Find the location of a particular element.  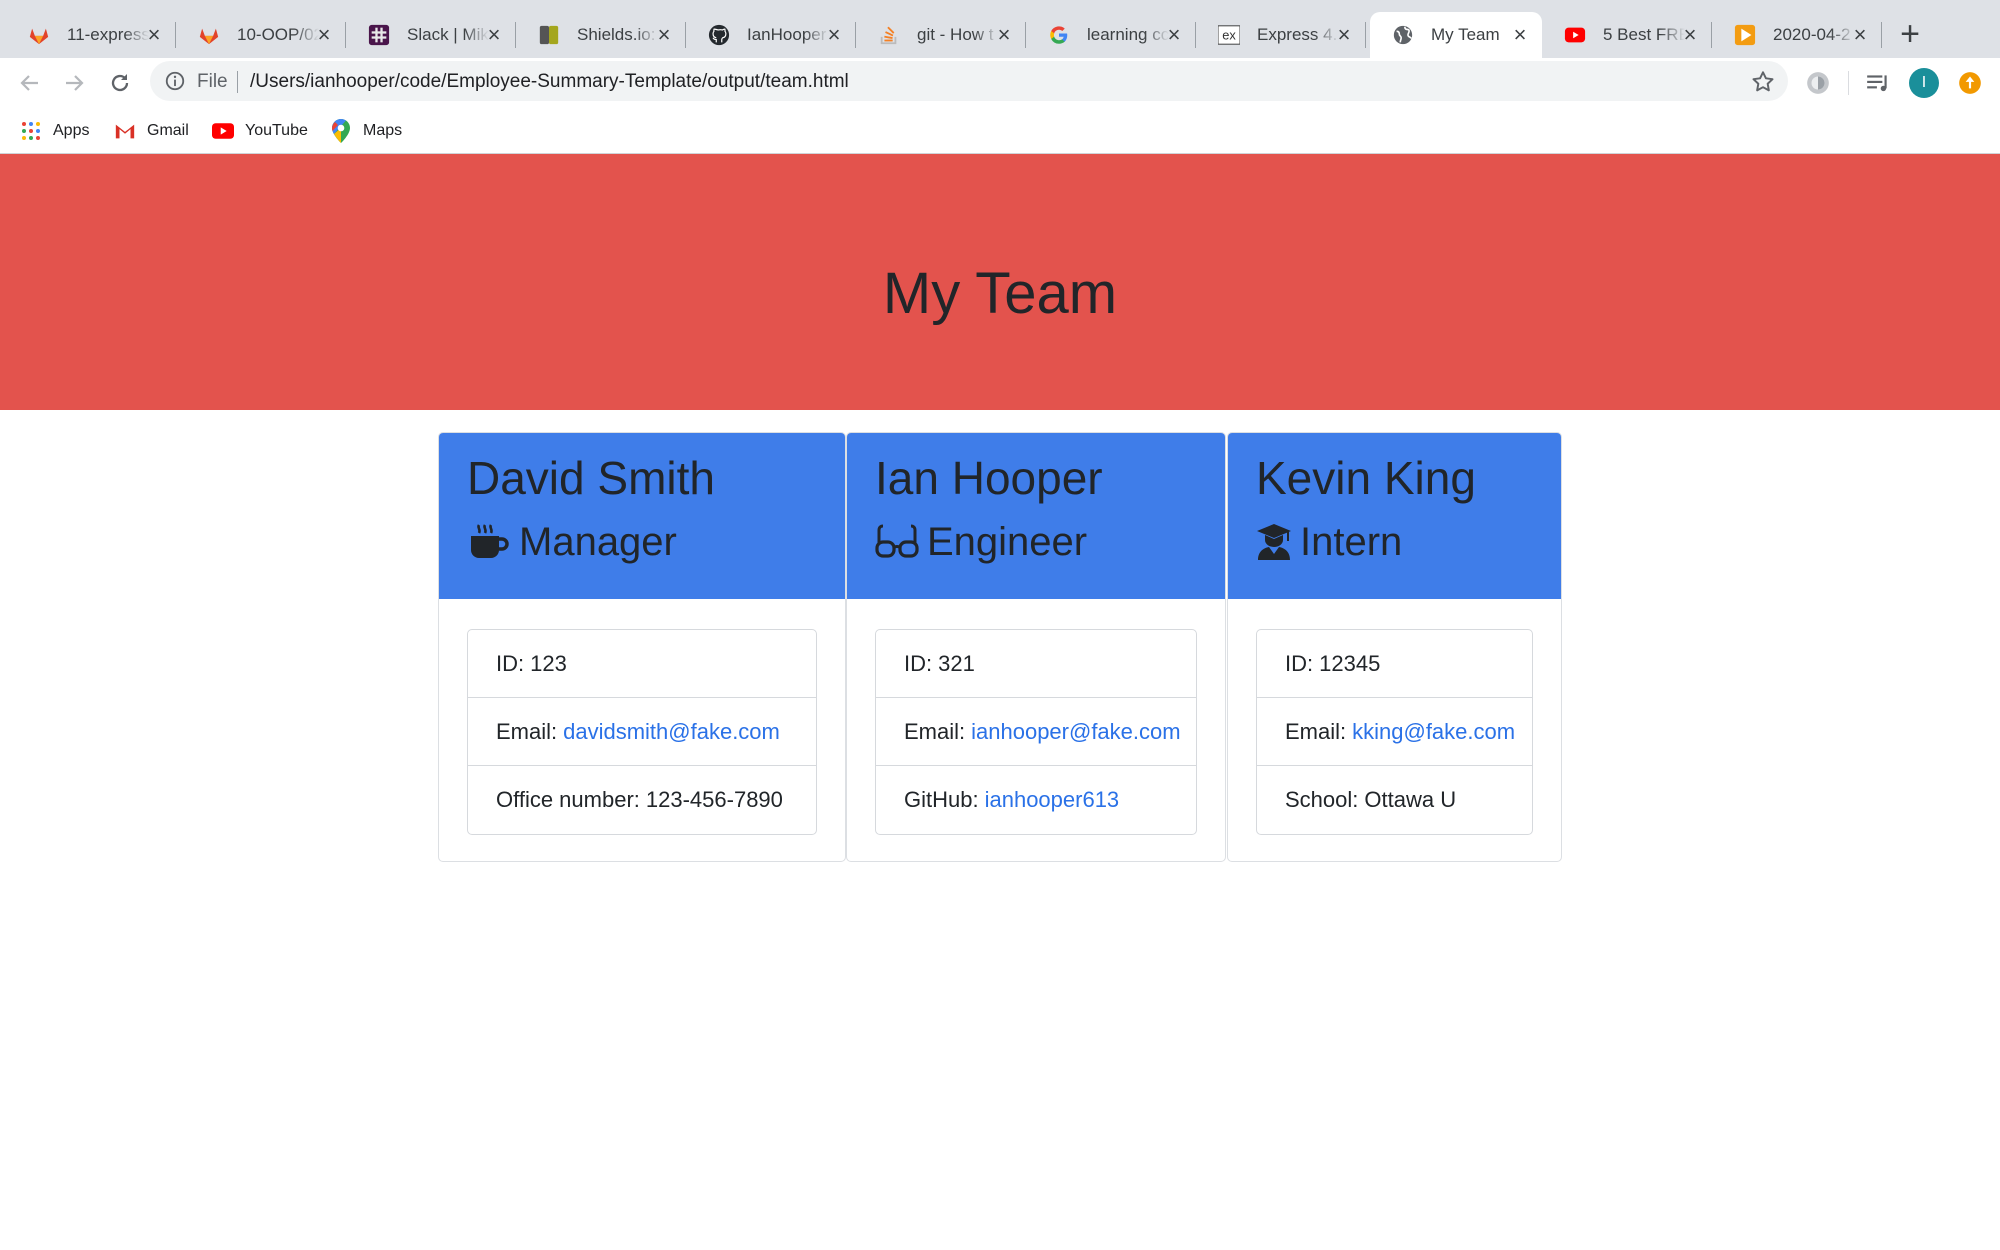

browser-tab-active: My Team × is located at coordinates (1456, 35).